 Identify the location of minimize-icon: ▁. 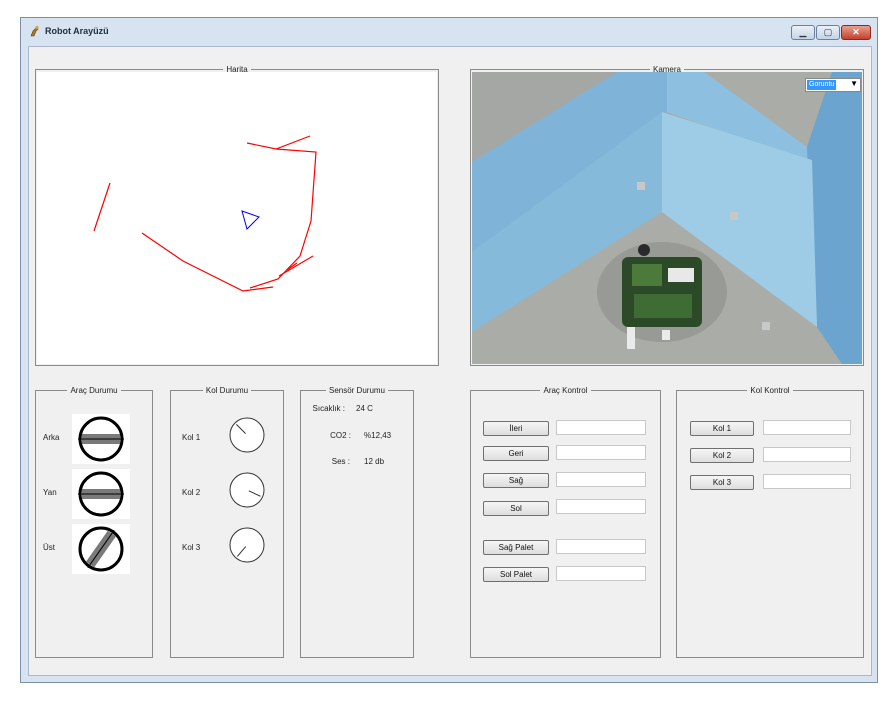
(803, 32).